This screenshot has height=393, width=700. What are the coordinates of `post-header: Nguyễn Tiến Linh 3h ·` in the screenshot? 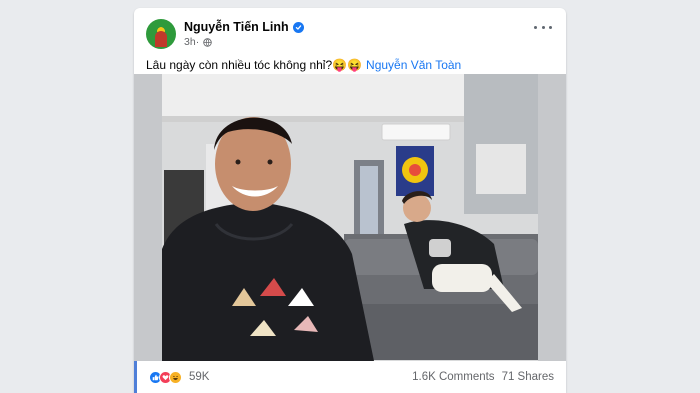 It's located at (225, 34).